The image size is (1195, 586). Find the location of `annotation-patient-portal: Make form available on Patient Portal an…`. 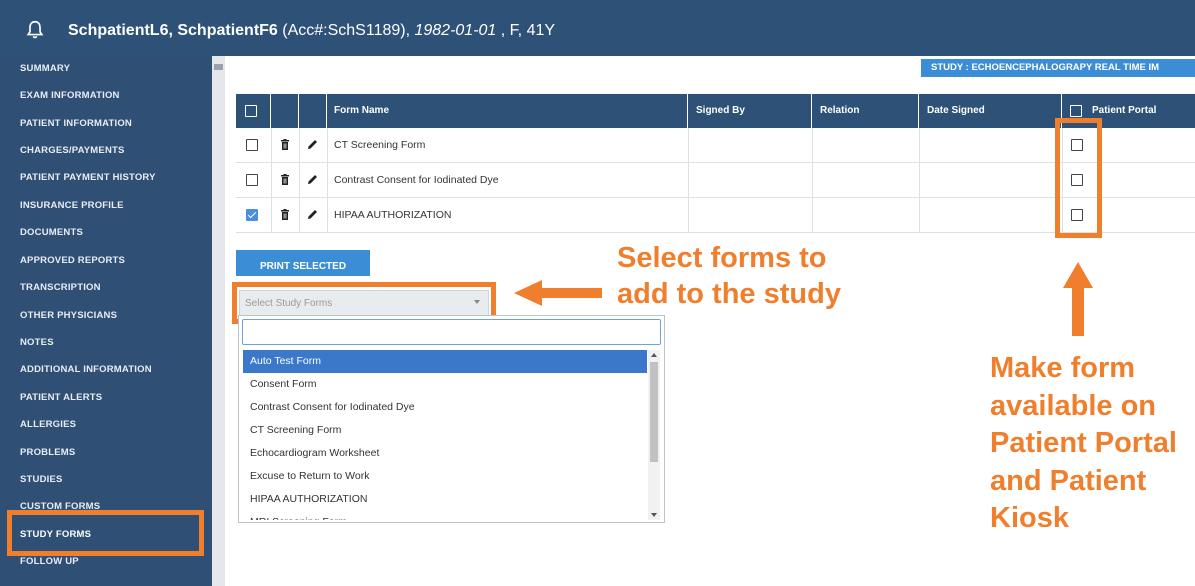

annotation-patient-portal: Make form available on Patient Portal an… is located at coordinates (1083, 443).